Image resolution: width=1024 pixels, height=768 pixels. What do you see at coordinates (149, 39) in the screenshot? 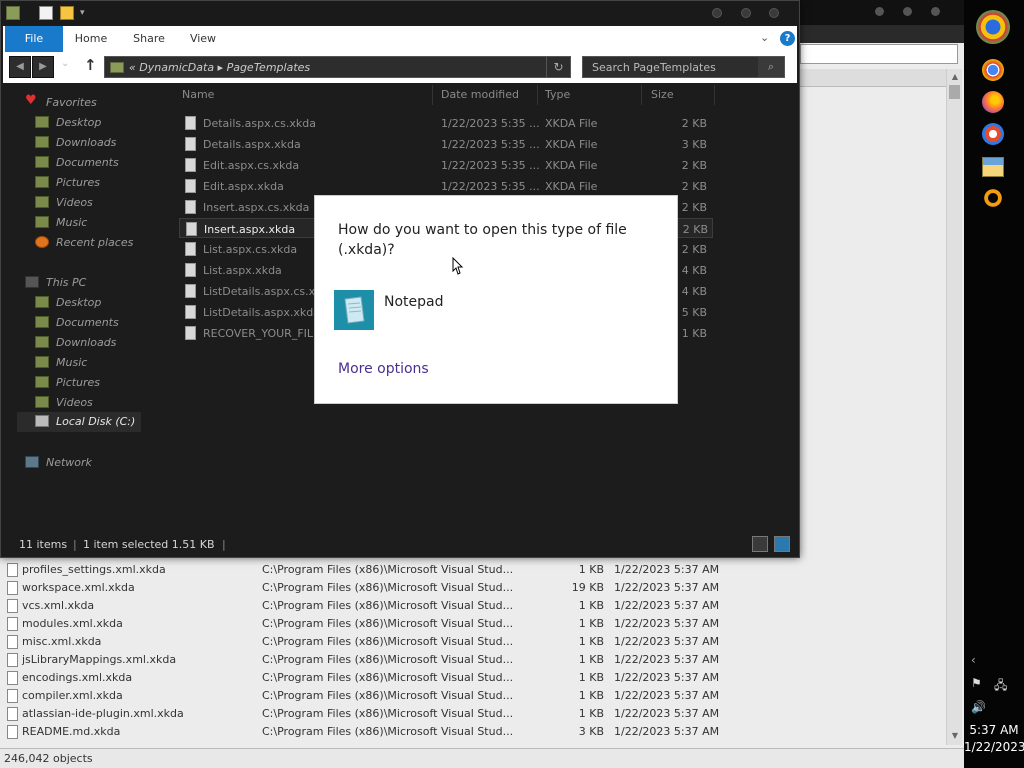
I see `tab-share: Share` at bounding box center [149, 39].